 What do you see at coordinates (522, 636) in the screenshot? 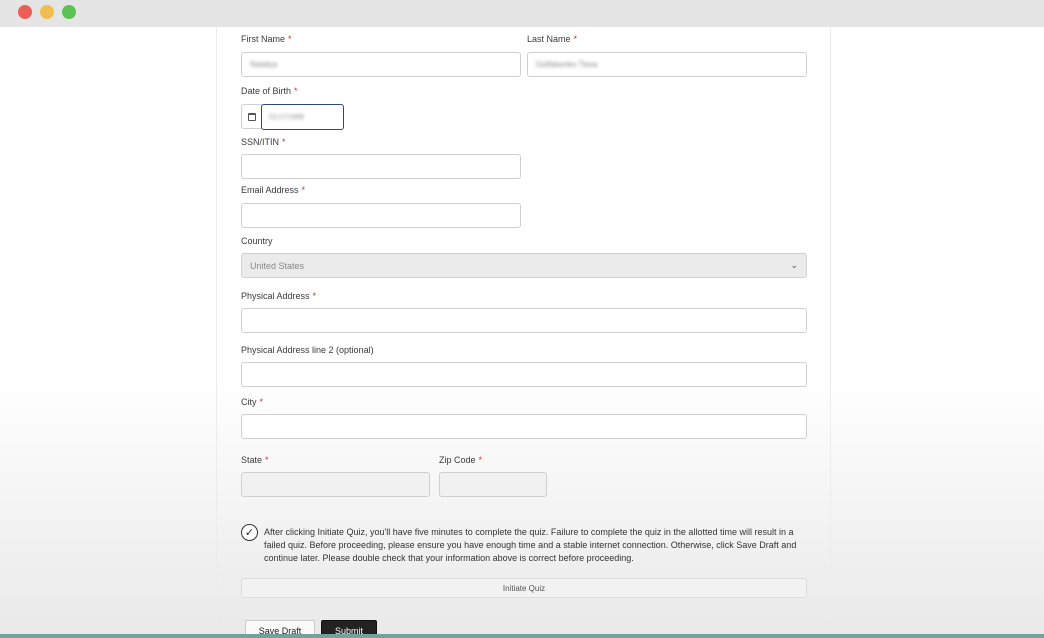
I see `bottom-accent-bar` at bounding box center [522, 636].